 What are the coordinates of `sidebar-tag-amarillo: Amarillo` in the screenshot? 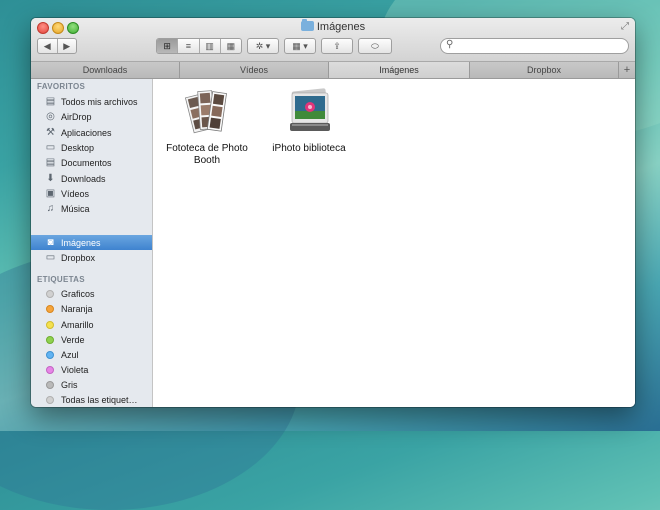 It's located at (91, 324).